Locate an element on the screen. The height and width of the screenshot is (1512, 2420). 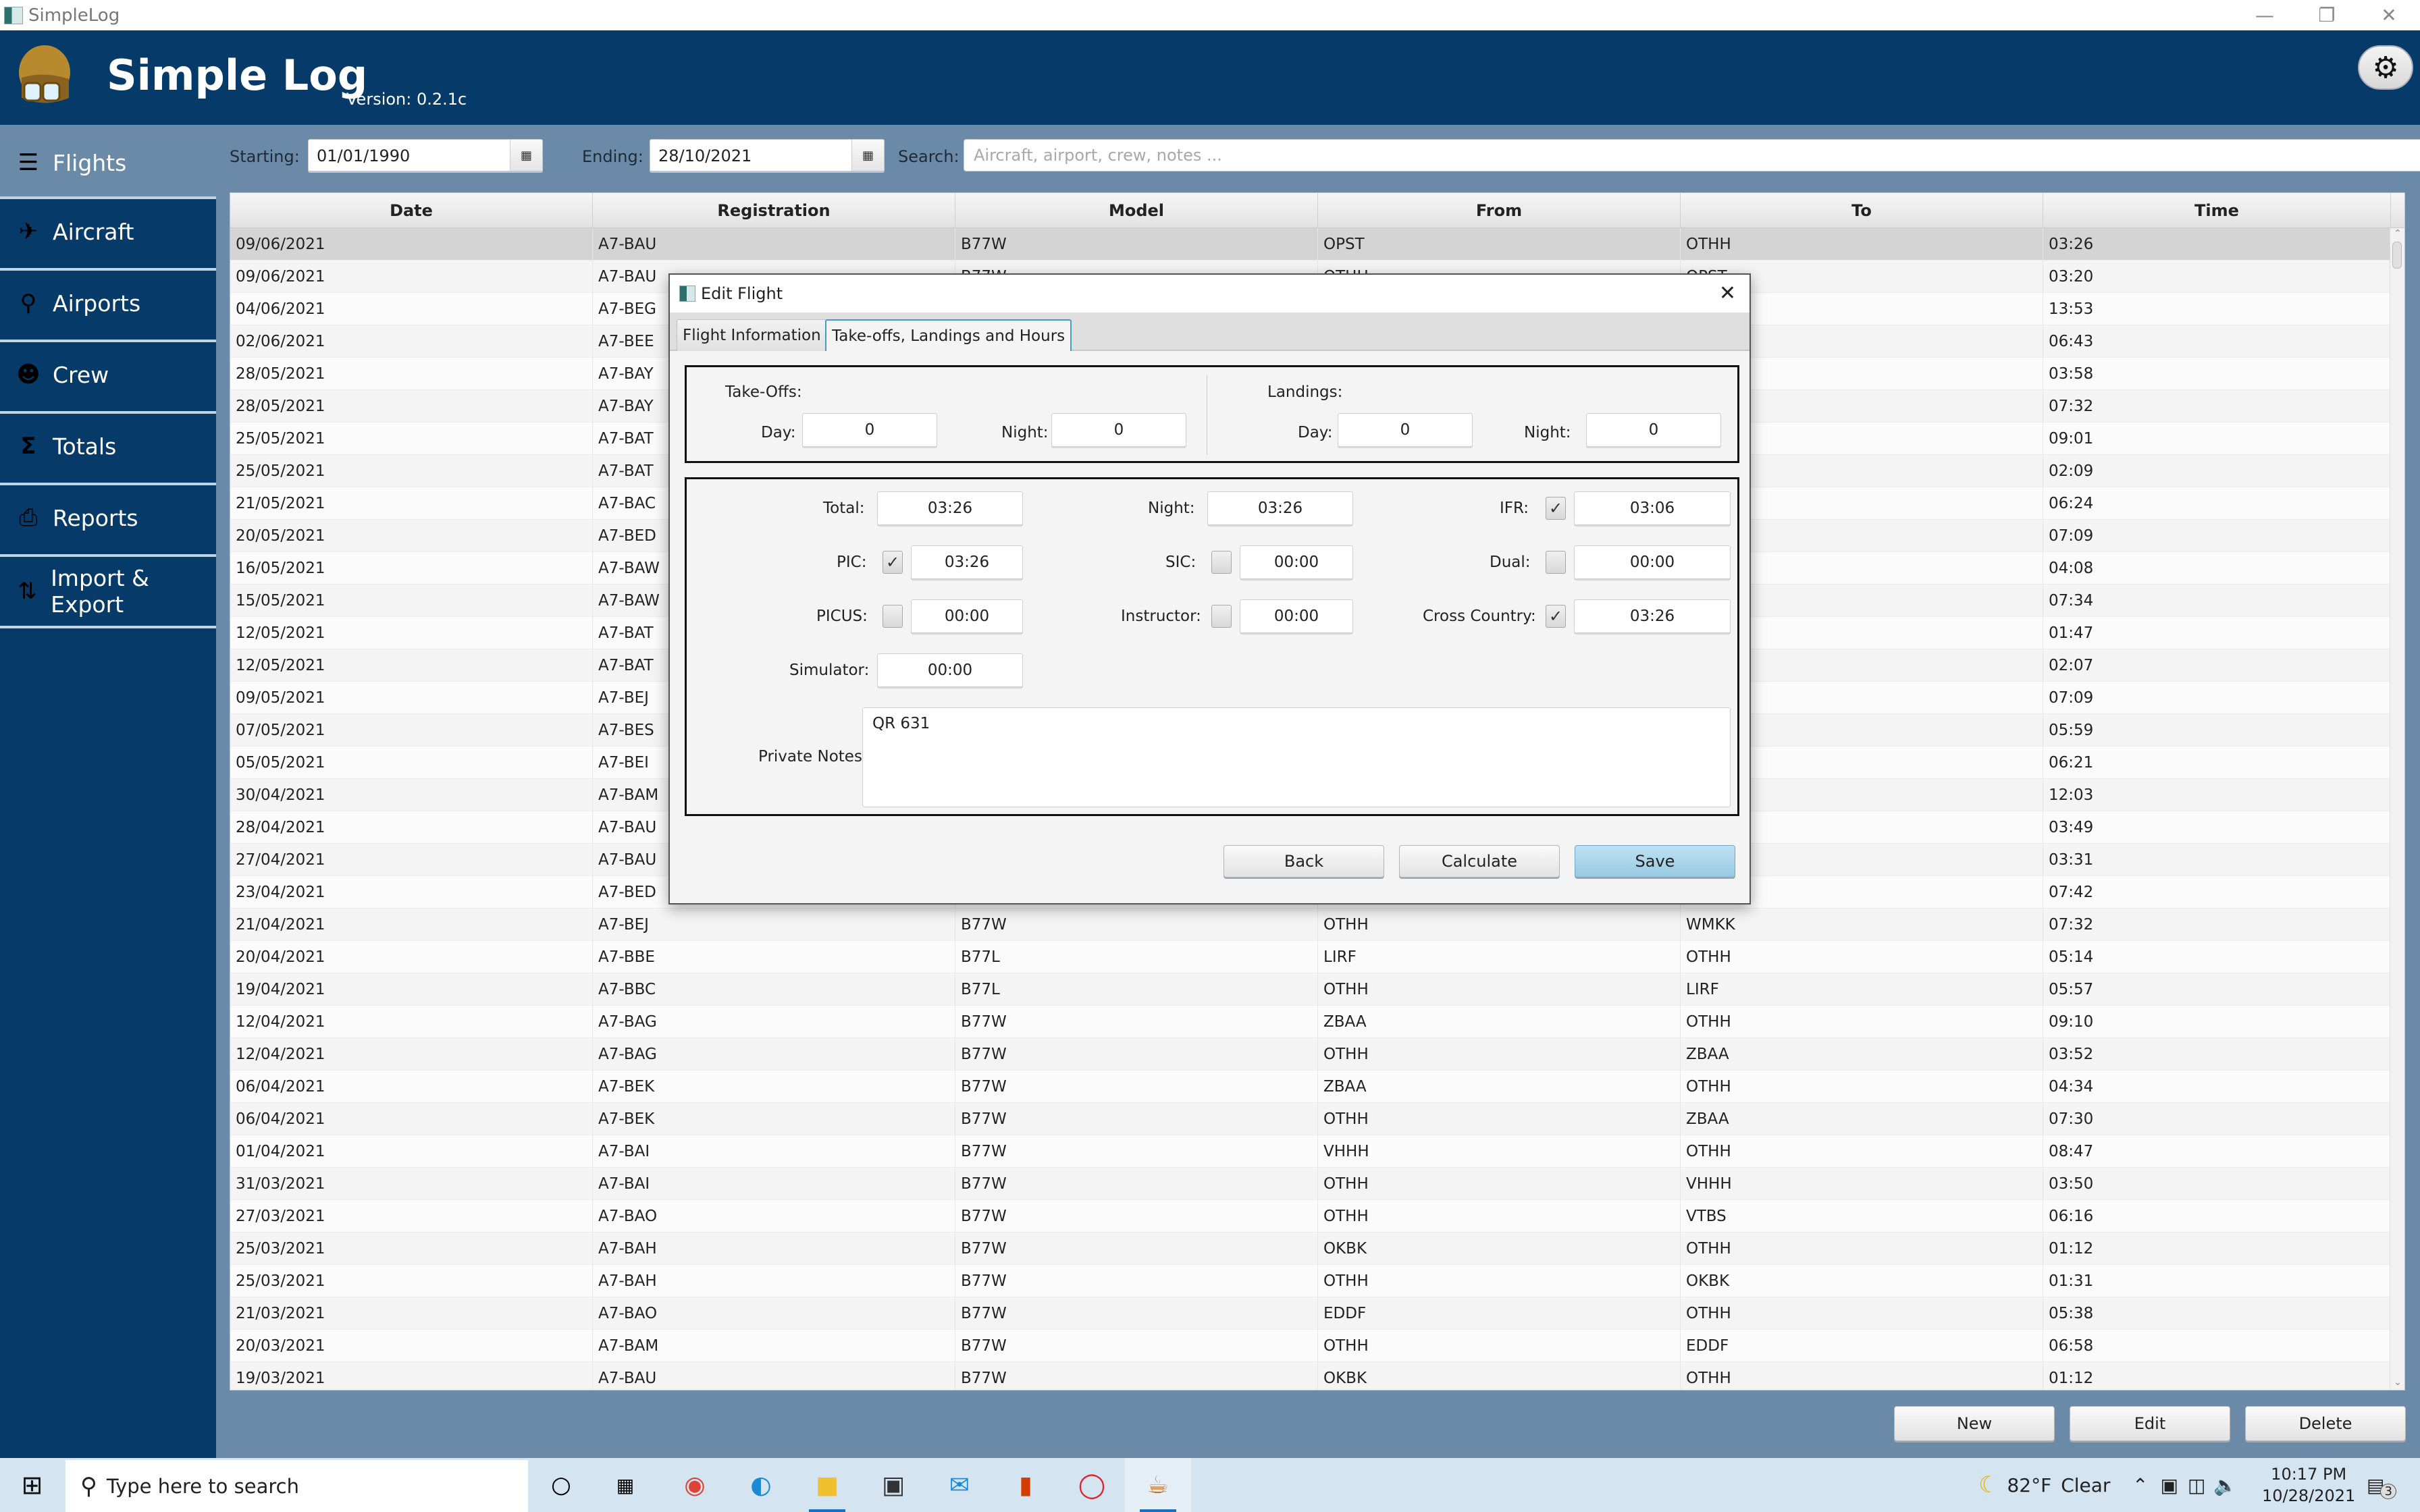
table-row: 27/03/2021 A7-BAO B77W OTHH VTBS 06:16 is located at coordinates (1310, 1216).